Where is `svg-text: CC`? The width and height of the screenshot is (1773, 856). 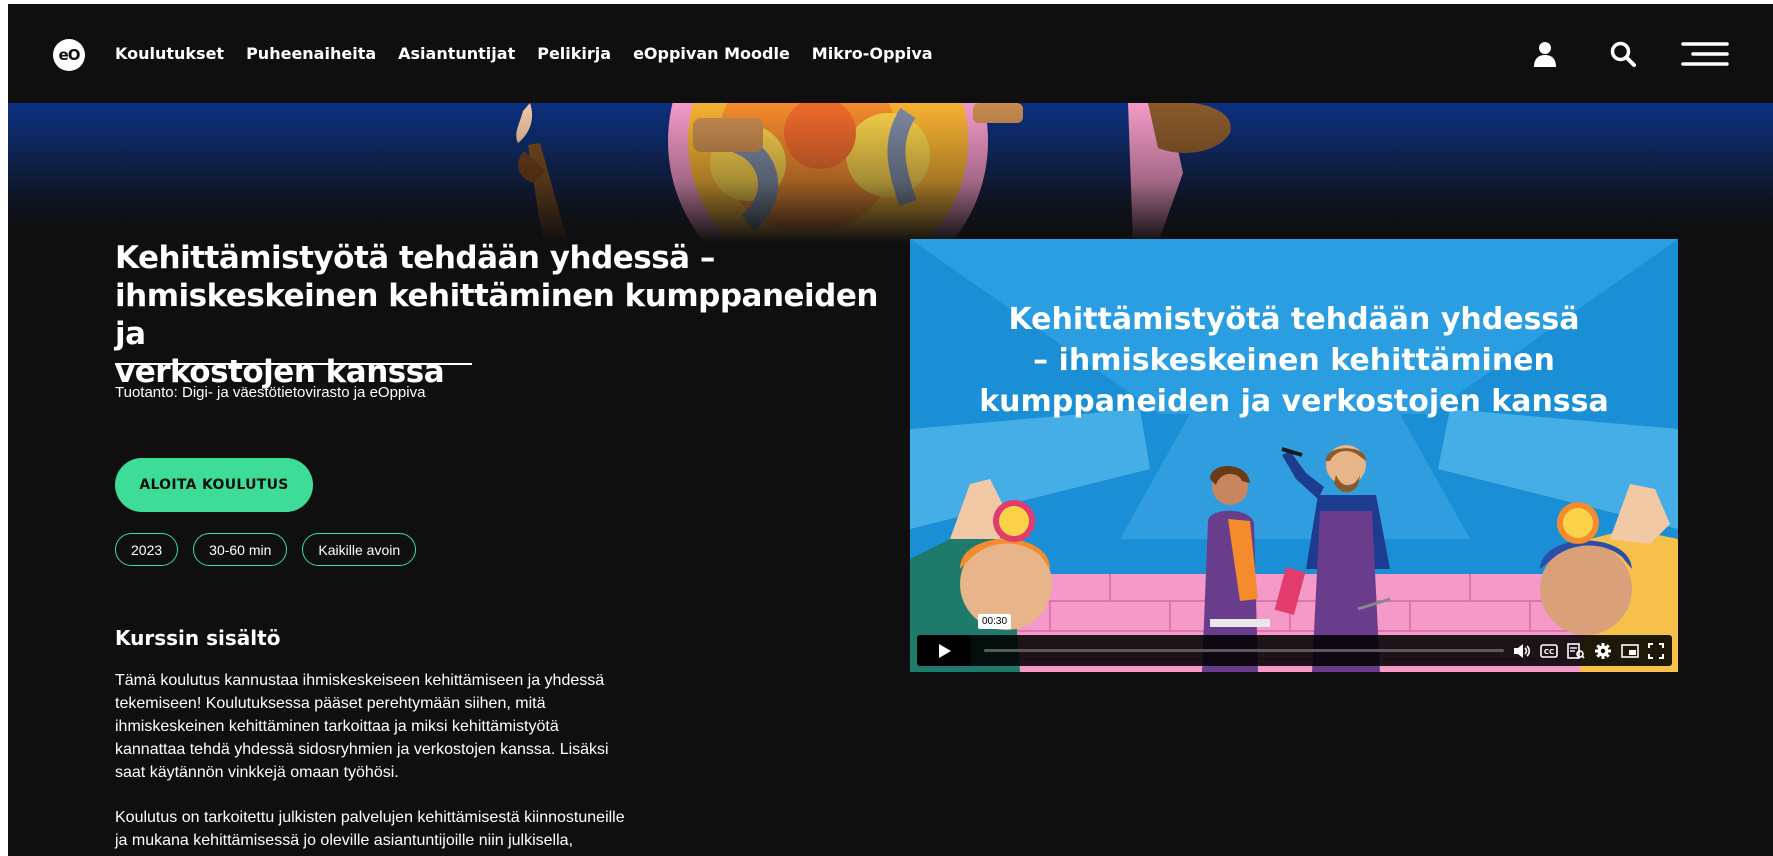 svg-text: CC is located at coordinates (1549, 652).